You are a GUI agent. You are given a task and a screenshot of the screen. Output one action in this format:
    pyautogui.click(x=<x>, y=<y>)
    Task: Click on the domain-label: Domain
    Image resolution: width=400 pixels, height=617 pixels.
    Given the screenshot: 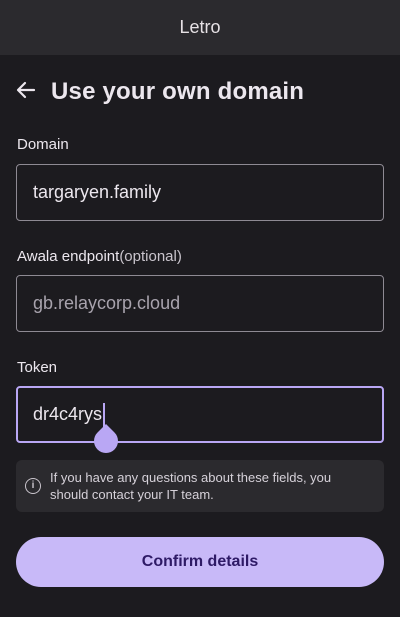 What is the action you would take?
    pyautogui.click(x=43, y=144)
    